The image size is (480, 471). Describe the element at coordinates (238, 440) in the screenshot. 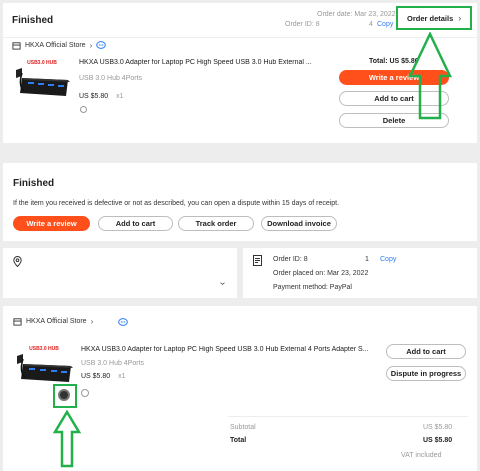

I see `total-label: Total` at that location.